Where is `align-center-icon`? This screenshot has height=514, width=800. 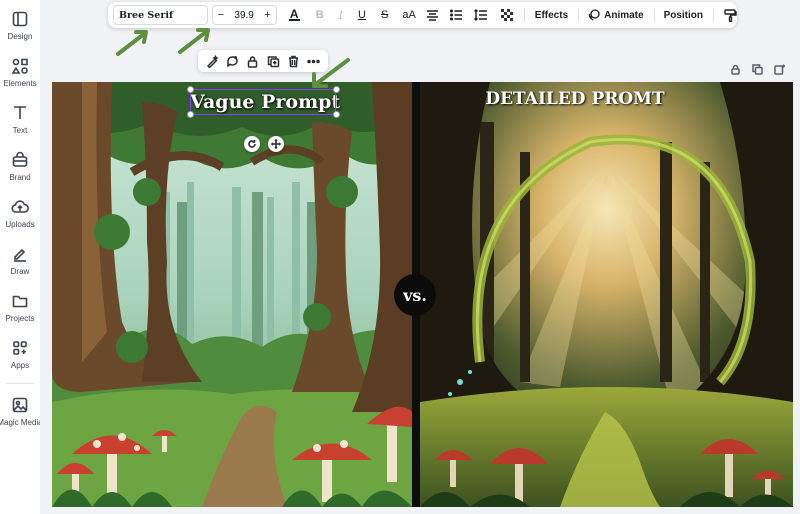
align-center-icon is located at coordinates (432, 15).